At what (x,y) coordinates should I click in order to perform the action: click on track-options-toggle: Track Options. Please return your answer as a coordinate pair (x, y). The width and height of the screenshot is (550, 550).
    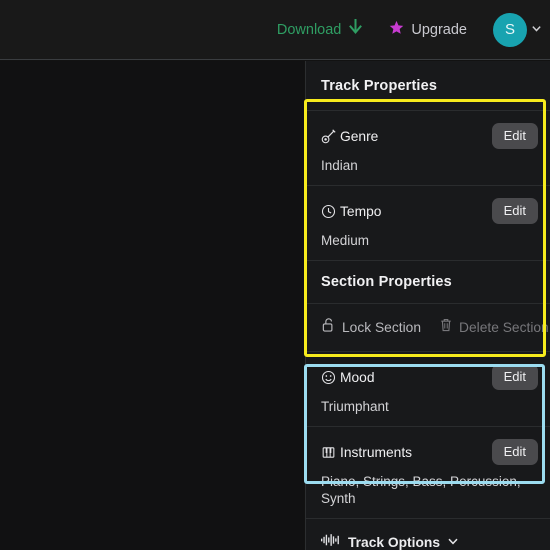
    Looking at the image, I should click on (428, 534).